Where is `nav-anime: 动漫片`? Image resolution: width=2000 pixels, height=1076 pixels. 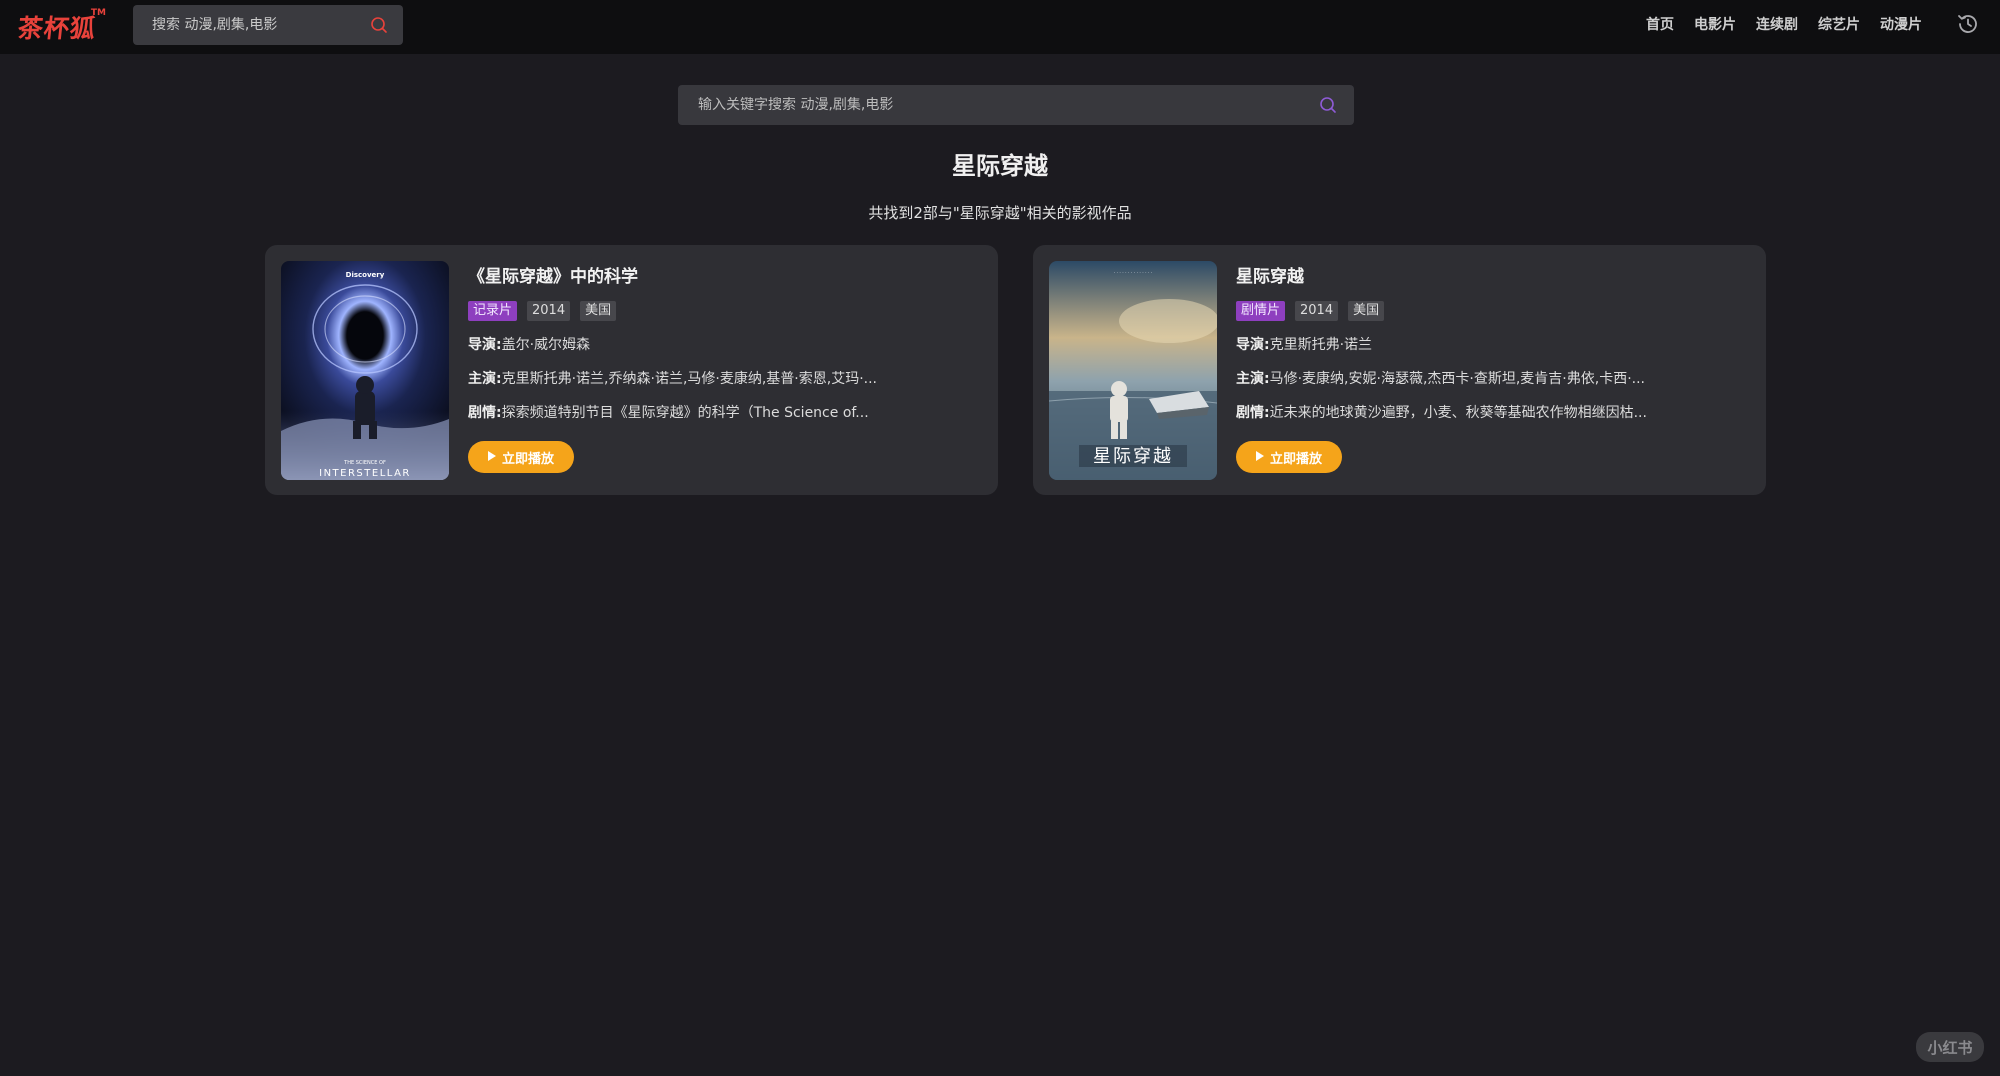
nav-anime: 动漫片 is located at coordinates (1901, 24).